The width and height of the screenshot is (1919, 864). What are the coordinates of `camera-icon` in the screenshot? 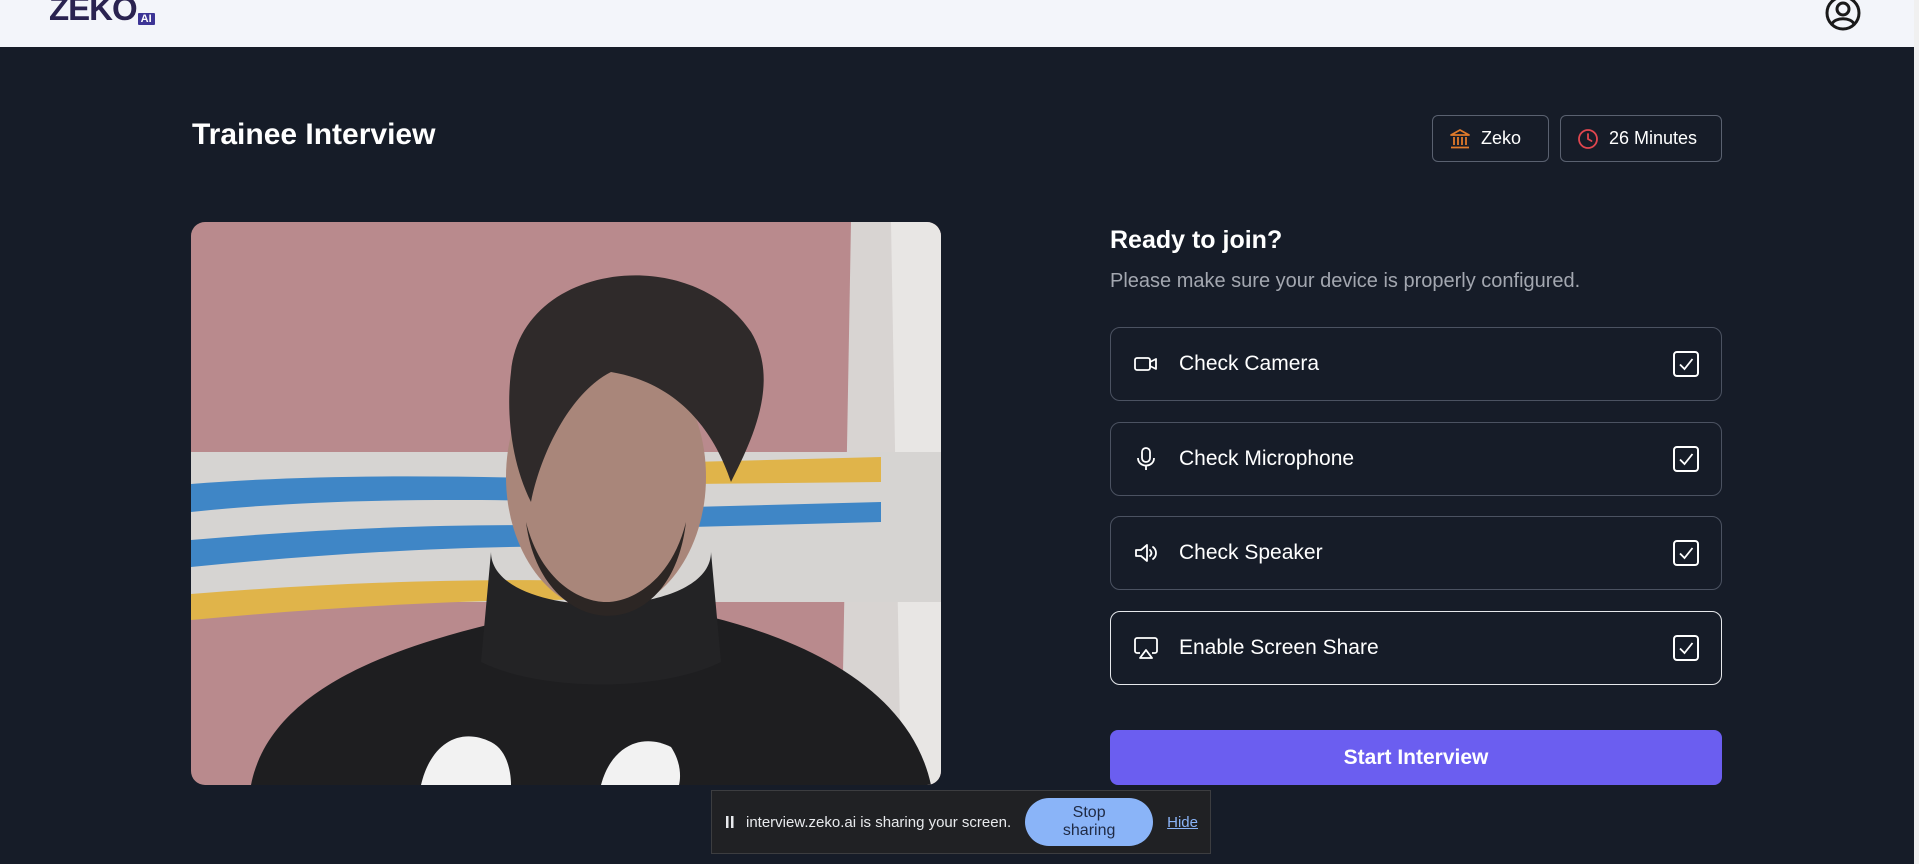 It's located at (1145, 364).